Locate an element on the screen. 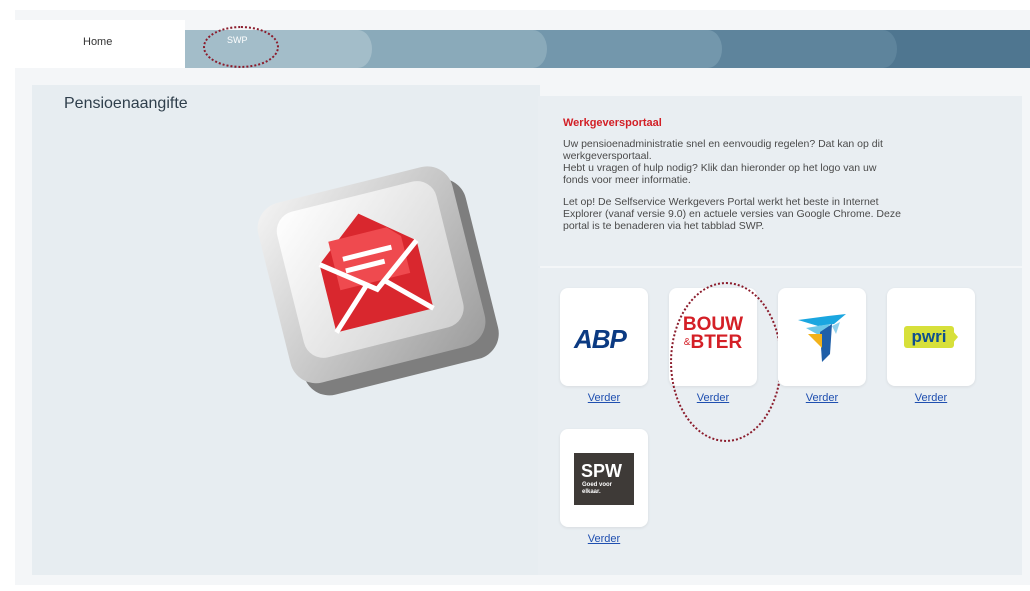 Image resolution: width=1030 pixels, height=591 pixels. tab-bar: Home SWP is located at coordinates (522, 39).